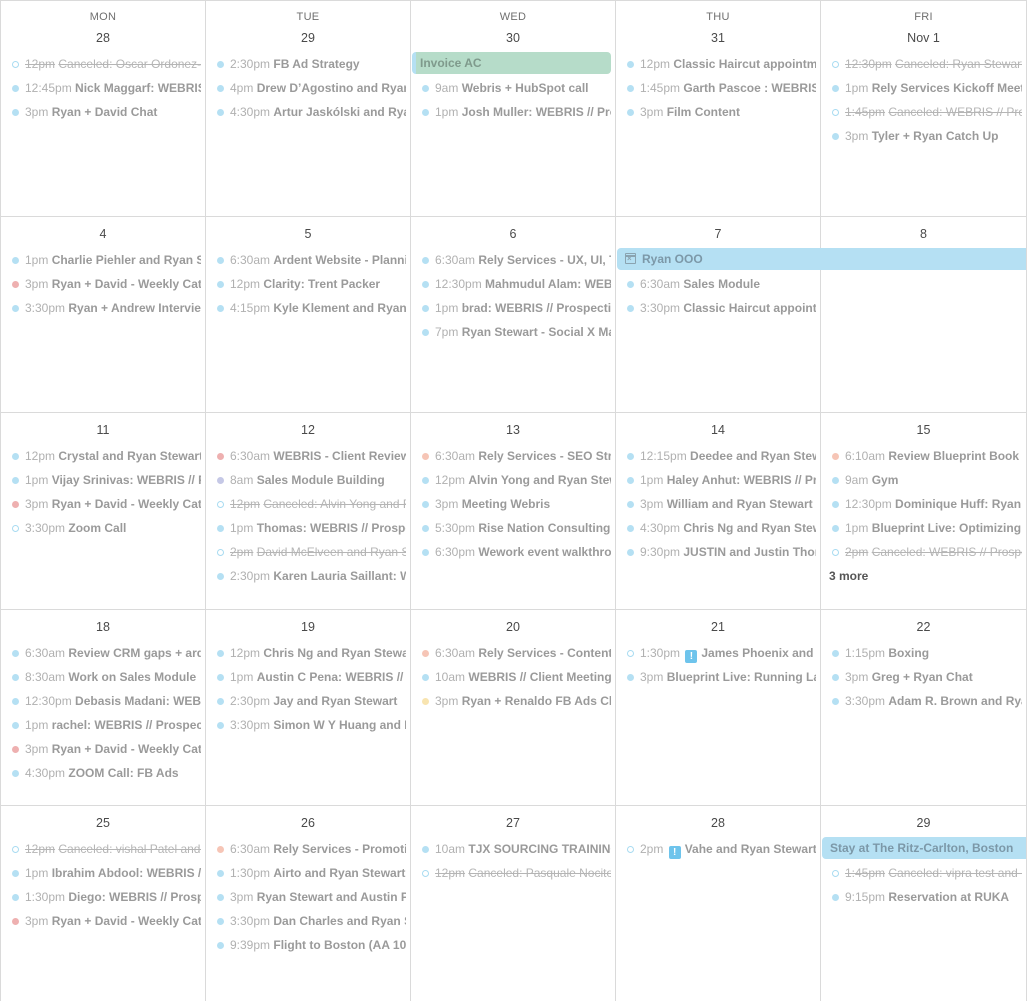 The image size is (1027, 1001). I want to click on day-cell: 8, so click(924, 314).